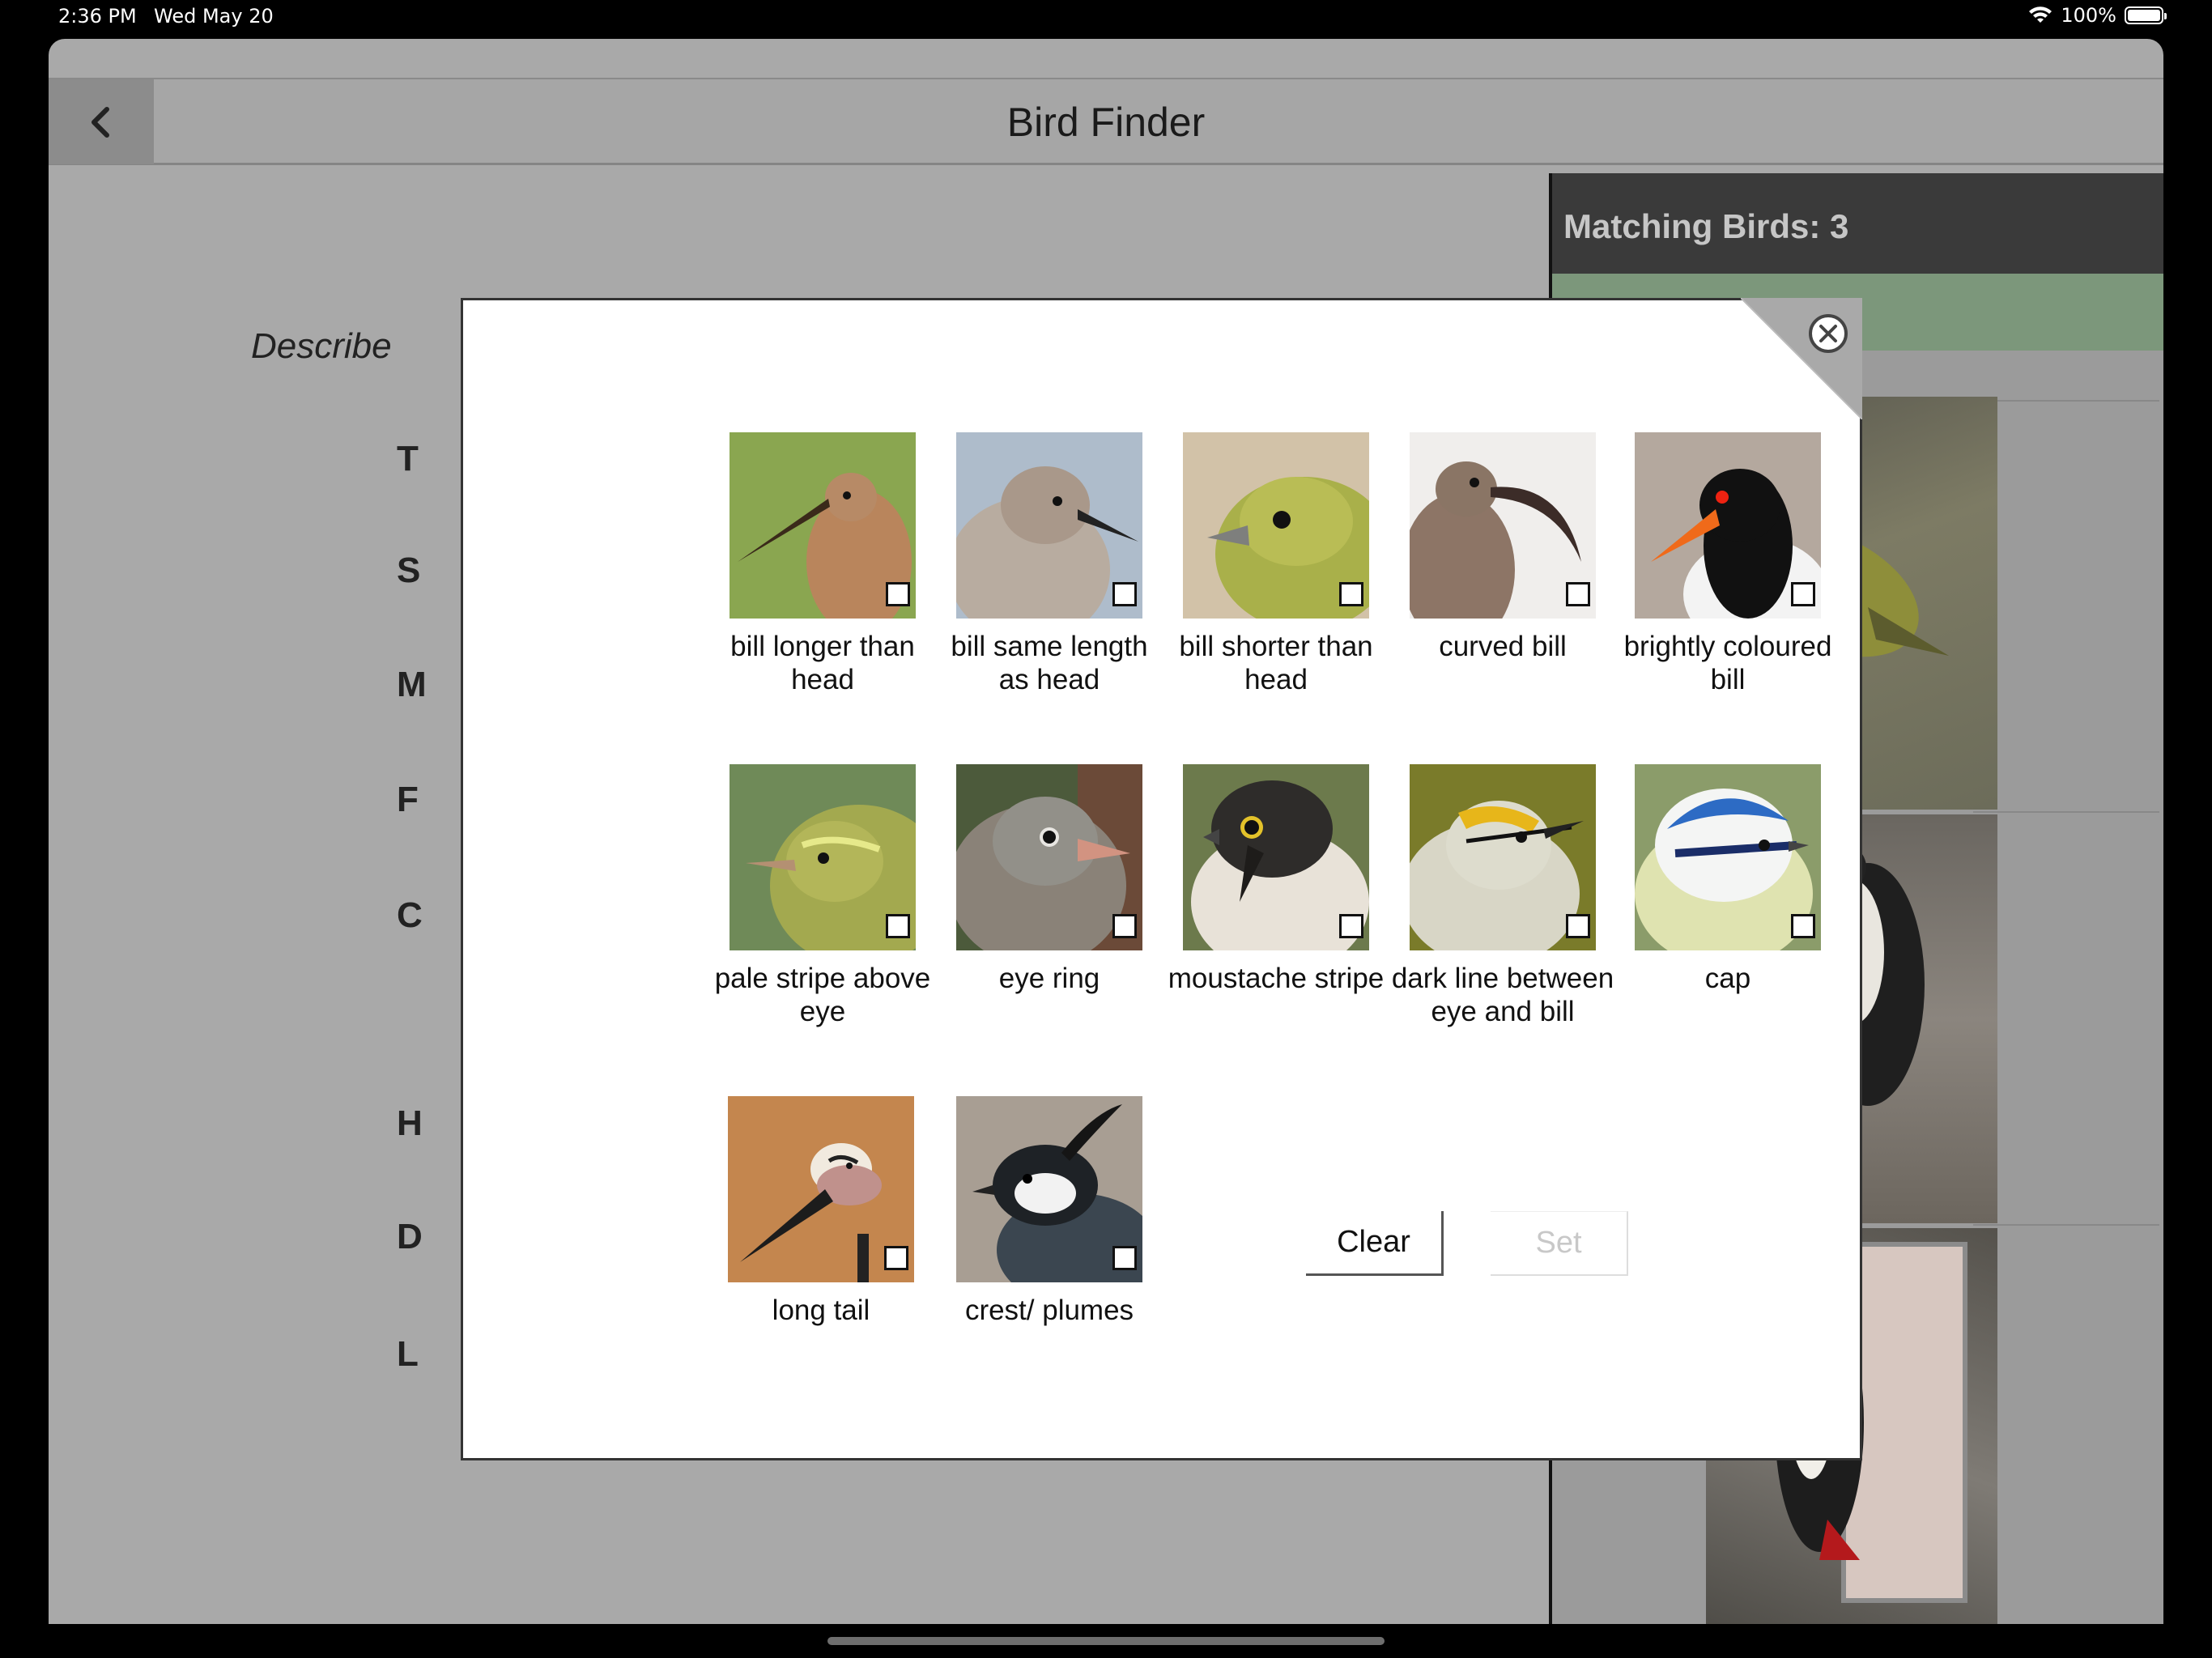  I want to click on status-date: Wed May 20, so click(214, 16).